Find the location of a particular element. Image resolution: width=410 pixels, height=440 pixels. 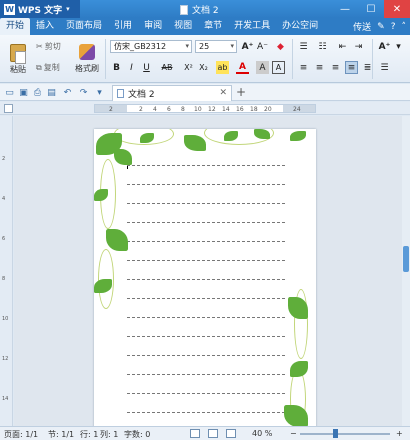

menu-right-tools: 传送 ✎ ? ˄ is located at coordinates (379, 26).